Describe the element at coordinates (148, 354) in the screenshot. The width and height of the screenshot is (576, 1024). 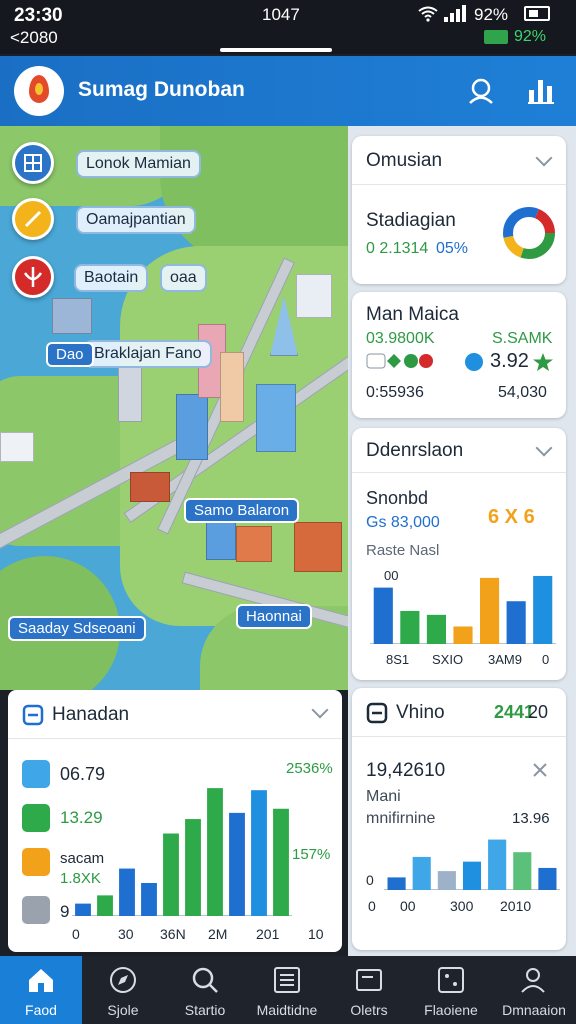
I see `map-label: Braklajan Fano` at that location.